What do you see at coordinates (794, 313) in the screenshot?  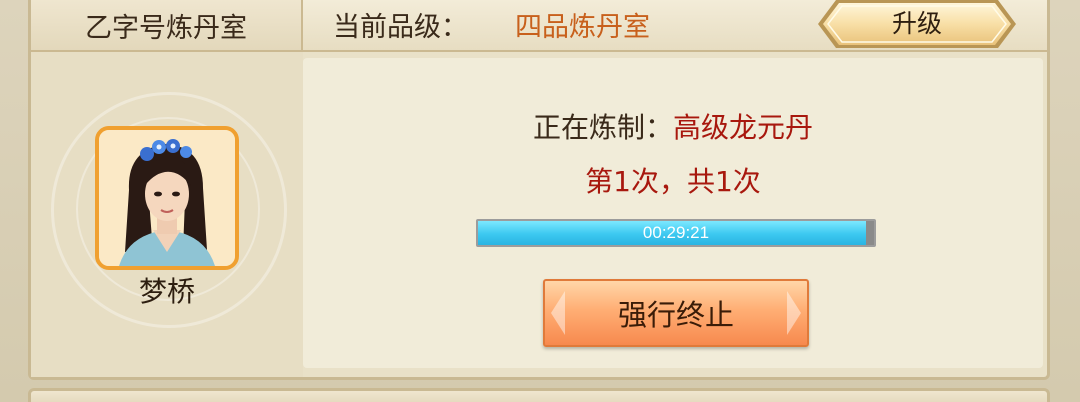 I see `right-chevron-icon` at bounding box center [794, 313].